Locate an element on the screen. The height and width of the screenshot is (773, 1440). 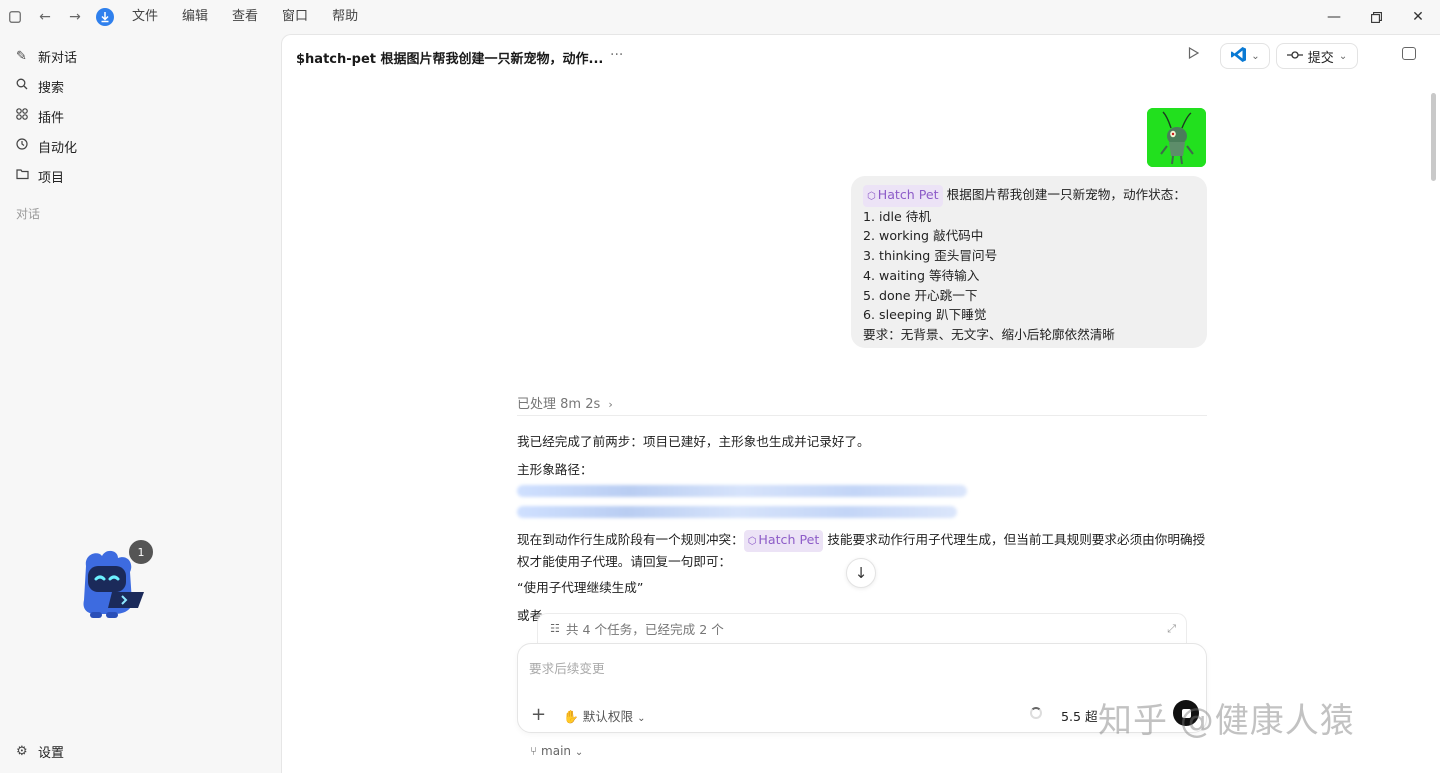
folder-icon is located at coordinates (27, 176).